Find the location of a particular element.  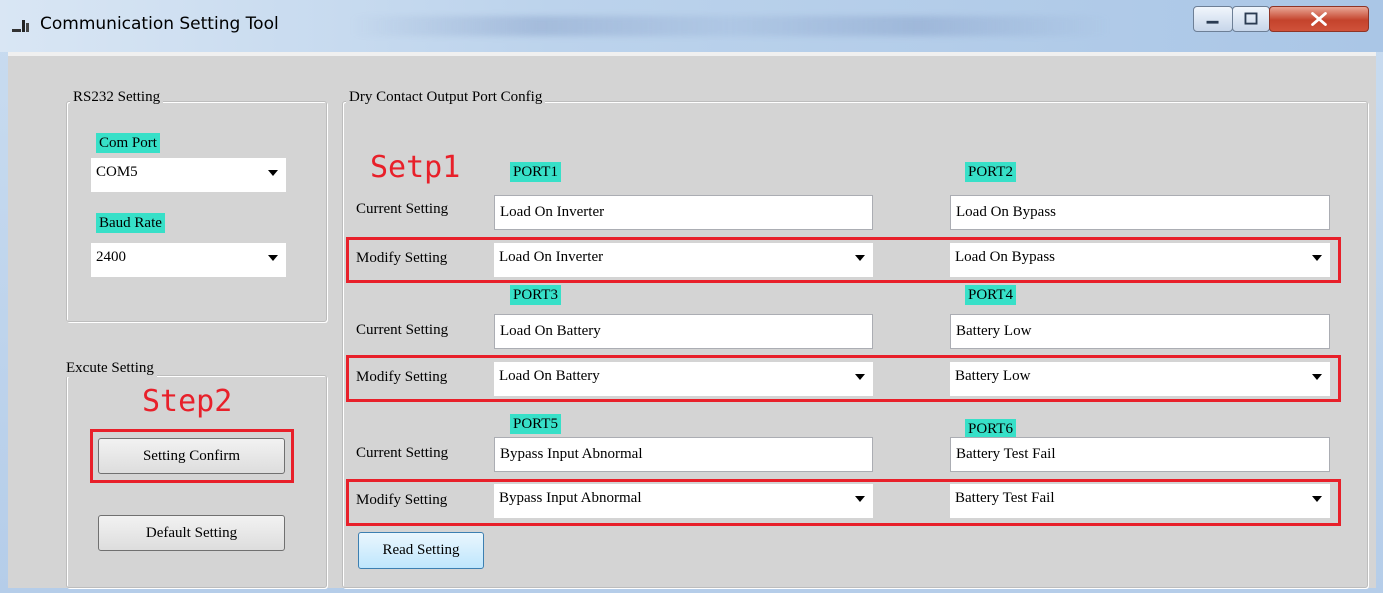

minimize-icon is located at coordinates (1212, 22).